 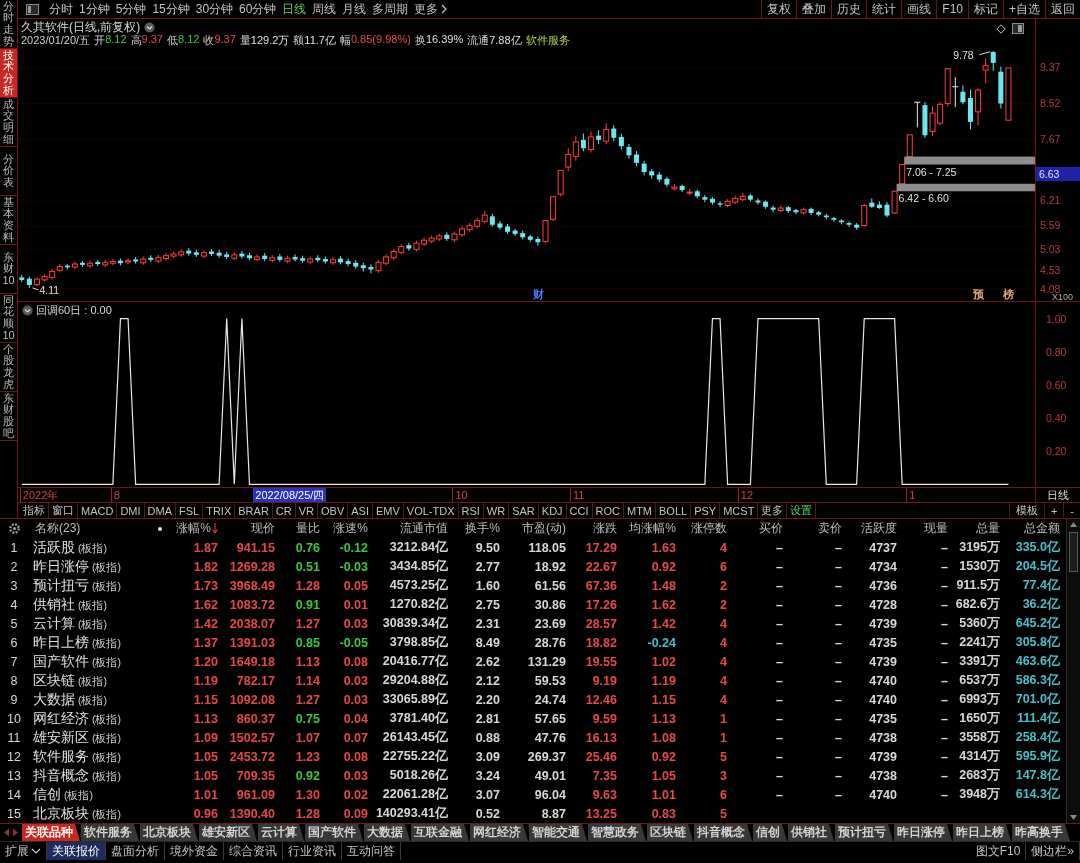 What do you see at coordinates (646, 528) in the screenshot?
I see `column-header: 均涨幅%` at bounding box center [646, 528].